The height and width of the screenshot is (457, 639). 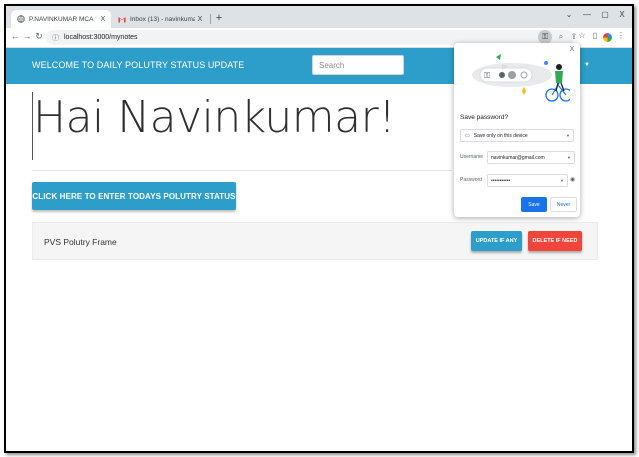 I want to click on username-field: navinkumar@gmail.com ▼, so click(x=531, y=157).